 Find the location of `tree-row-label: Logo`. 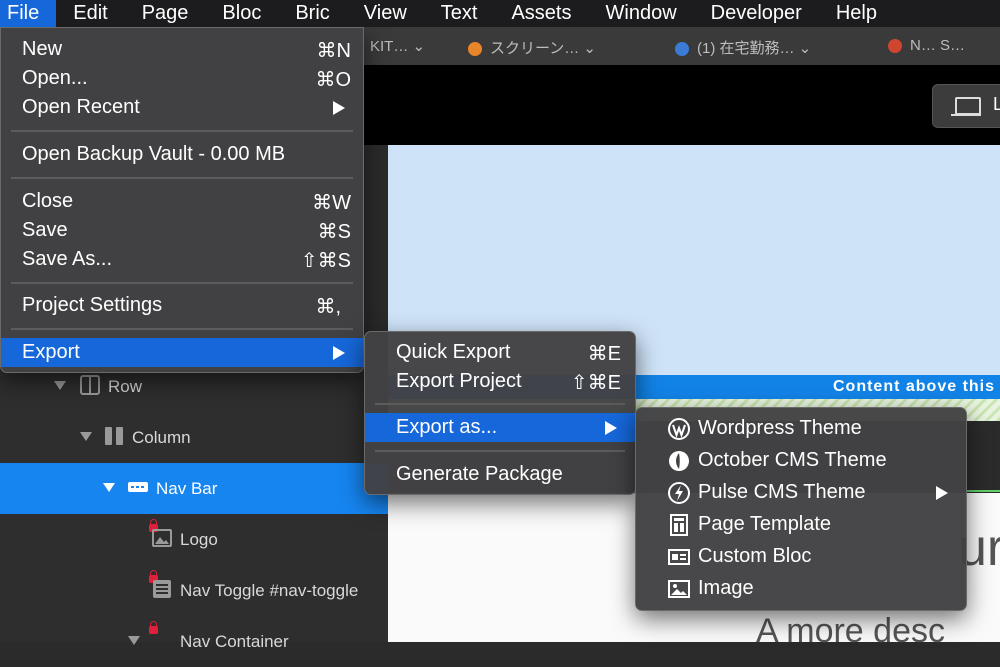

tree-row-label: Logo is located at coordinates (199, 539).